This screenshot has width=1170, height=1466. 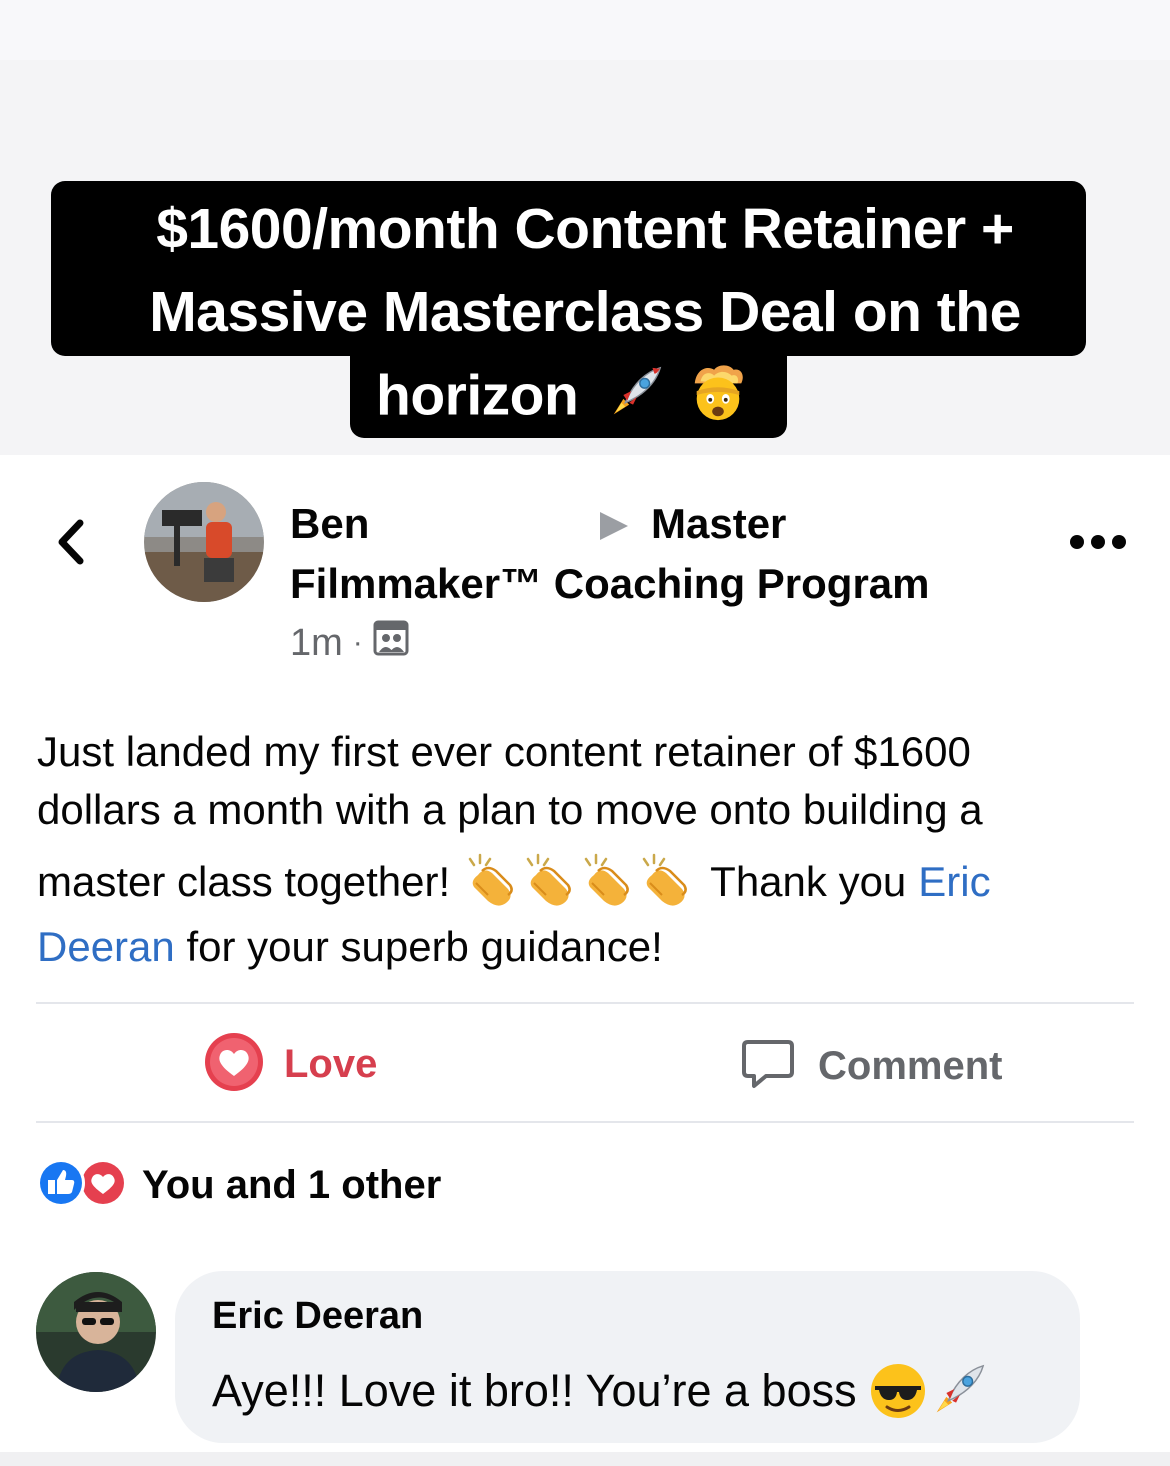 What do you see at coordinates (718, 399) in the screenshot?
I see `exploding-head-icon` at bounding box center [718, 399].